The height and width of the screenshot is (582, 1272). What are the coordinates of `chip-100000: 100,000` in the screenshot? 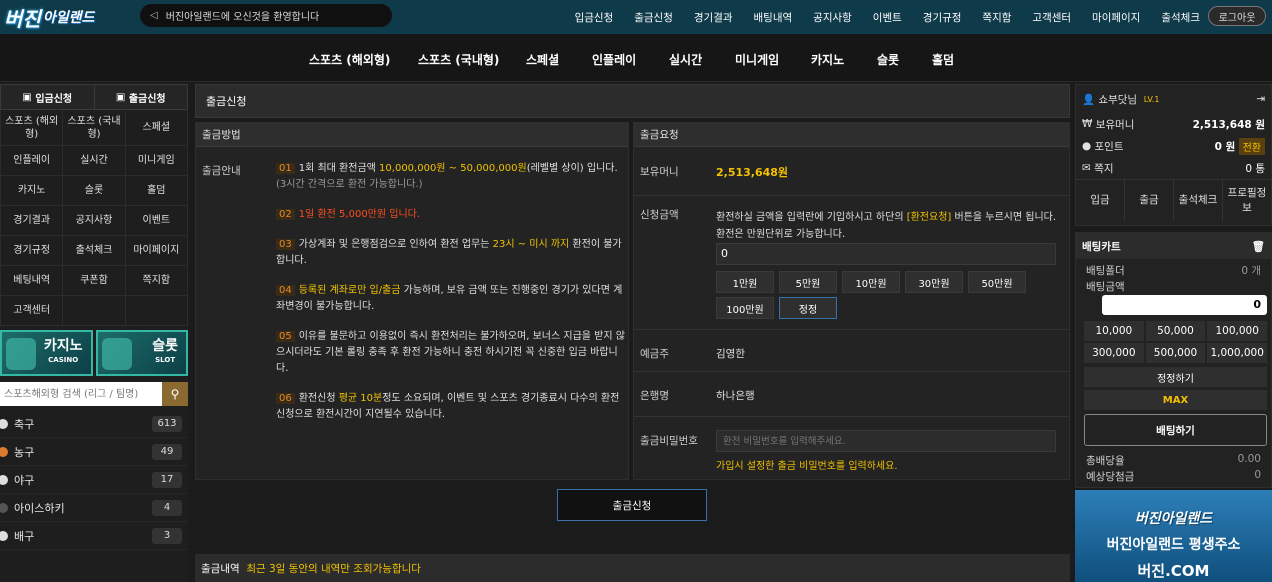 It's located at (1237, 331).